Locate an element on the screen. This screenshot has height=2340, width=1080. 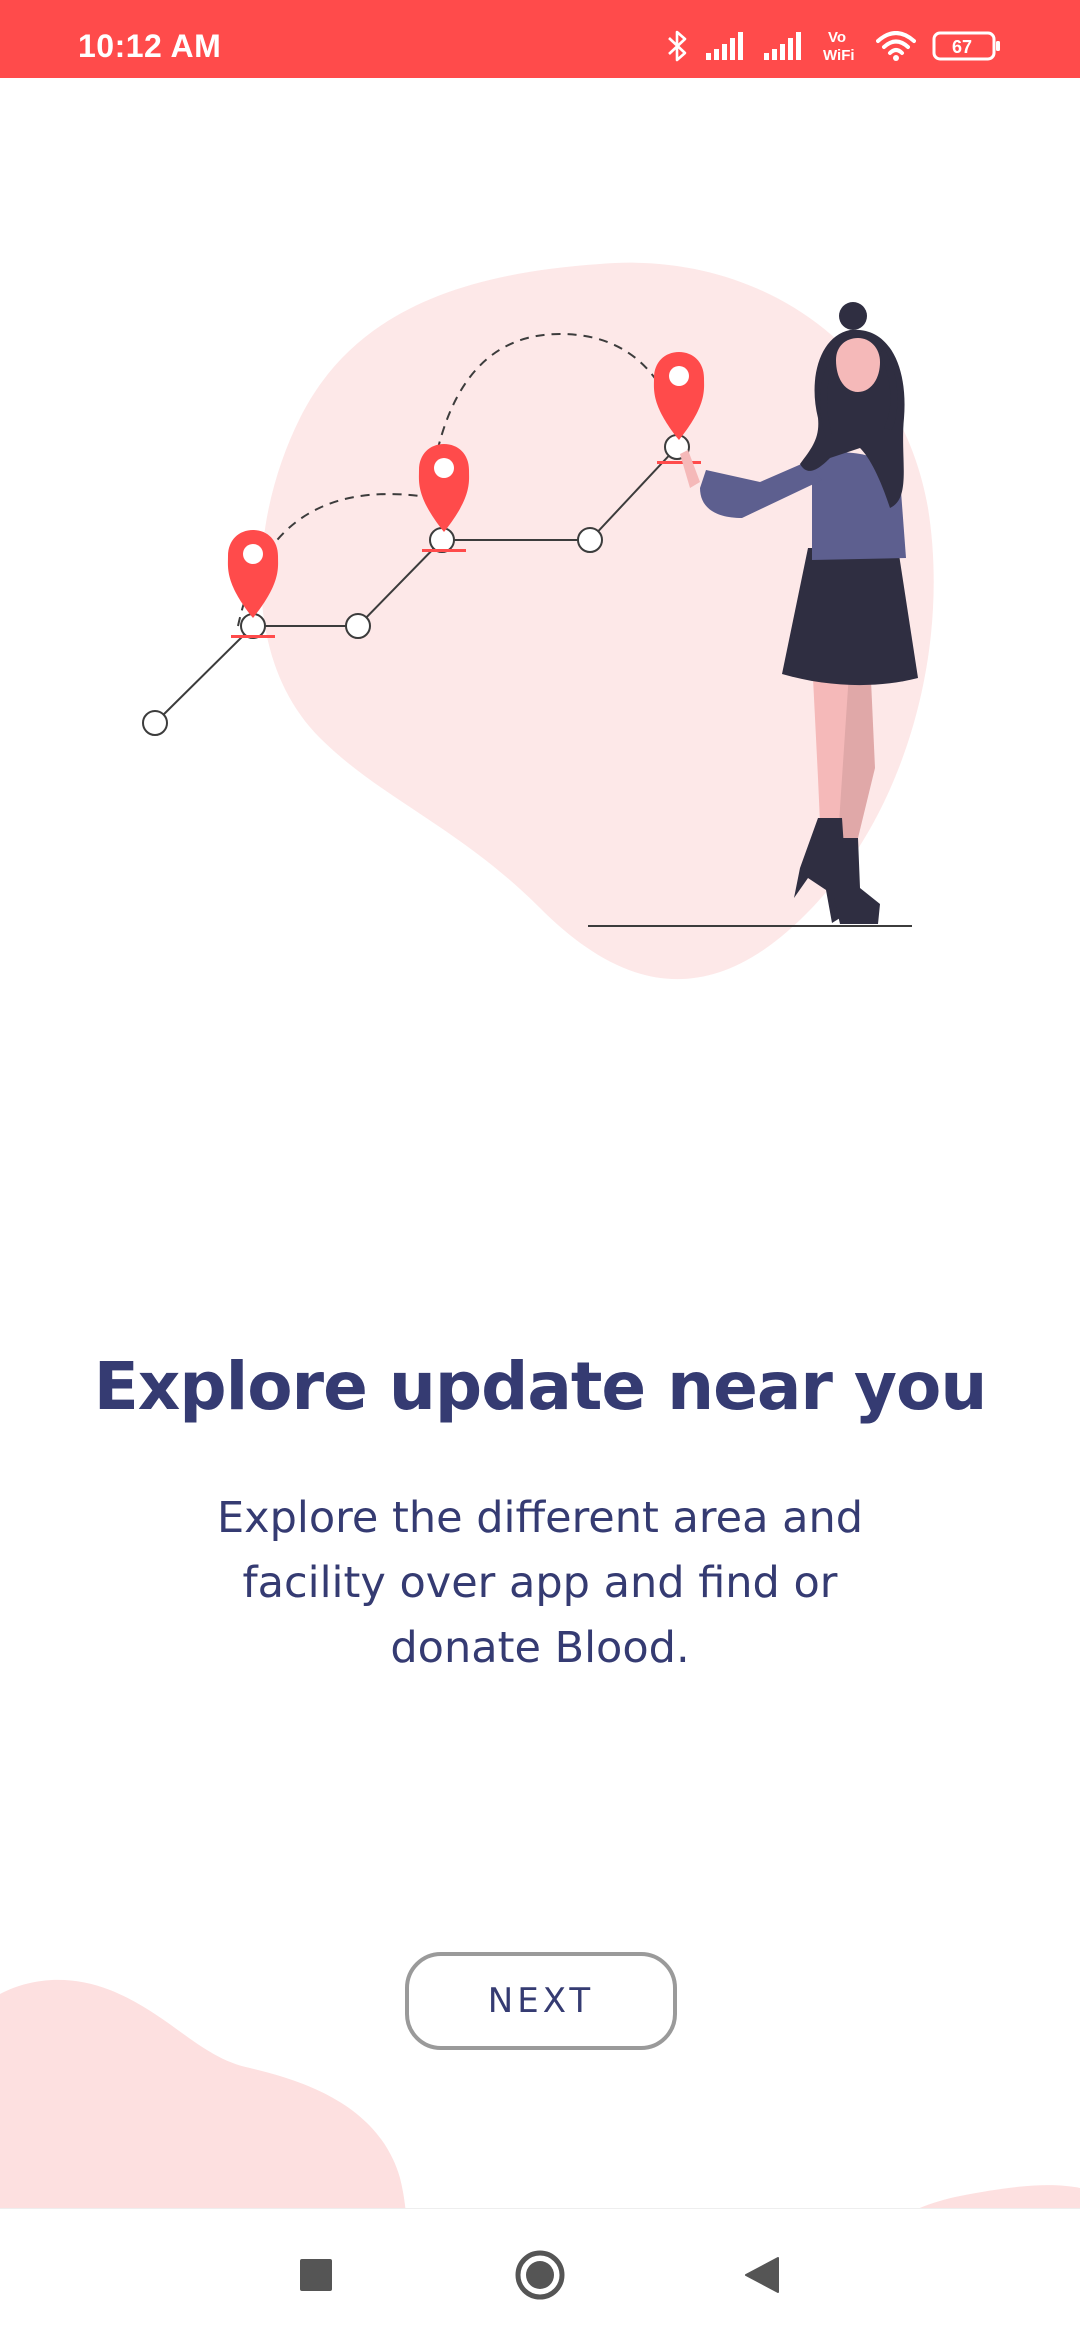
status-icons: Vo WiFi 67 is located at coordinates (834, 46).